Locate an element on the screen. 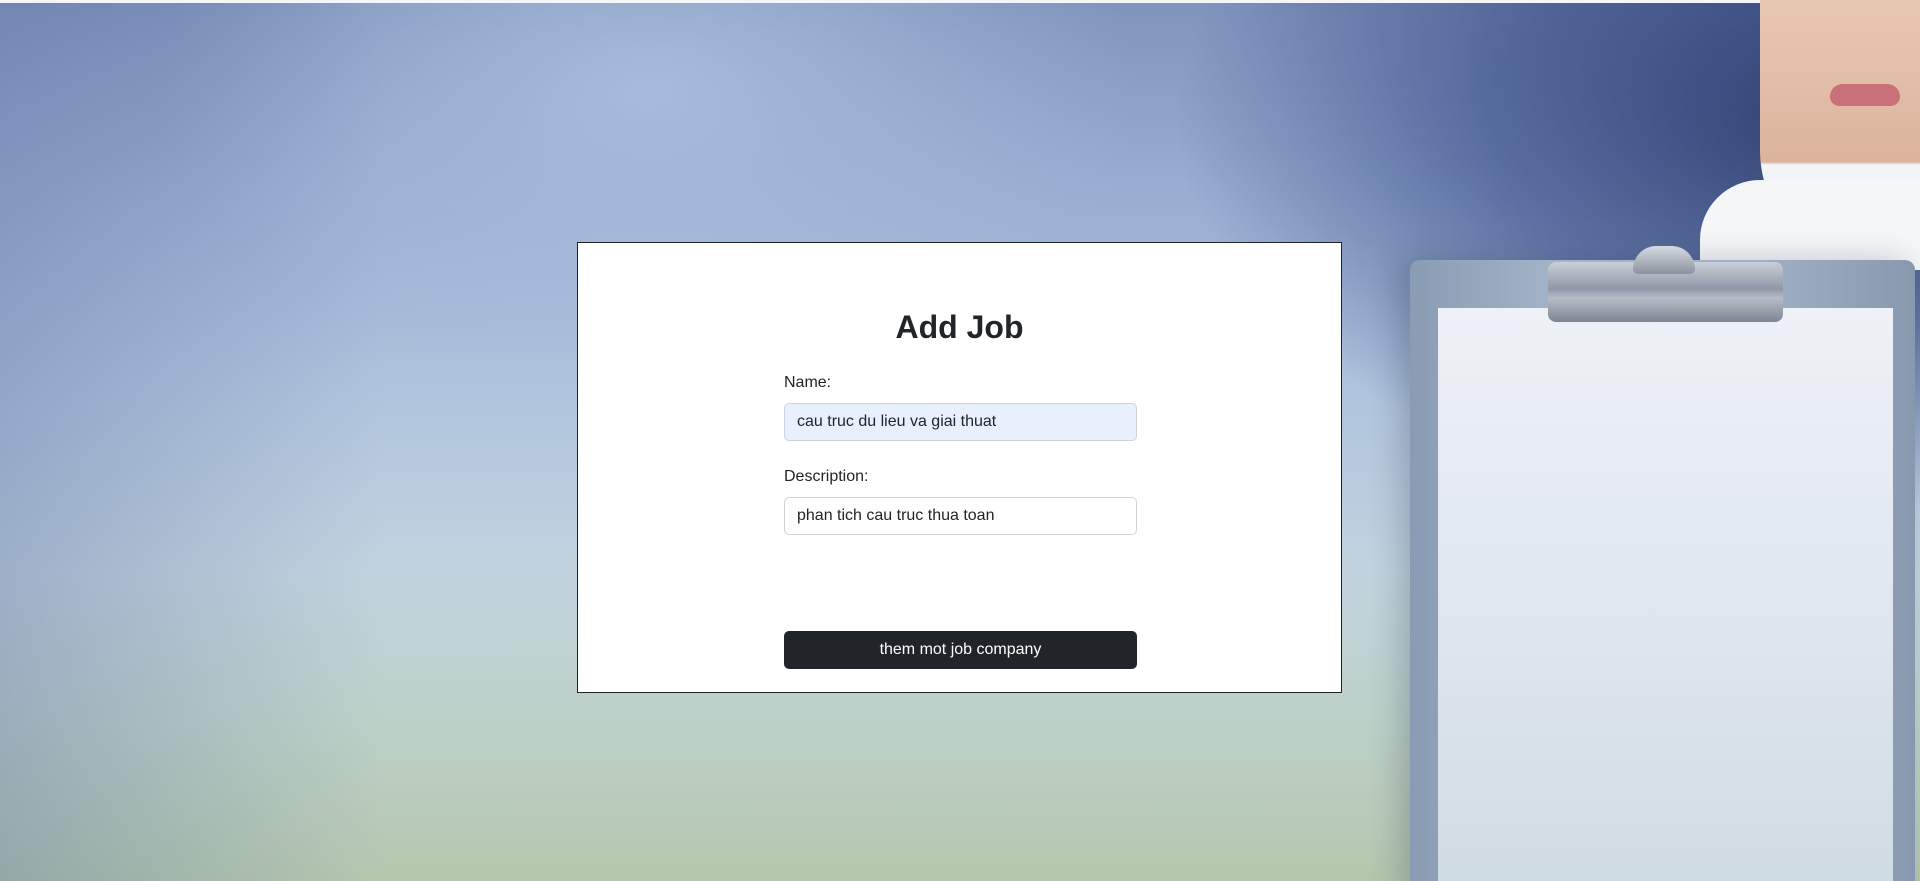 The height and width of the screenshot is (881, 1920). background-collar is located at coordinates (1810, 225).